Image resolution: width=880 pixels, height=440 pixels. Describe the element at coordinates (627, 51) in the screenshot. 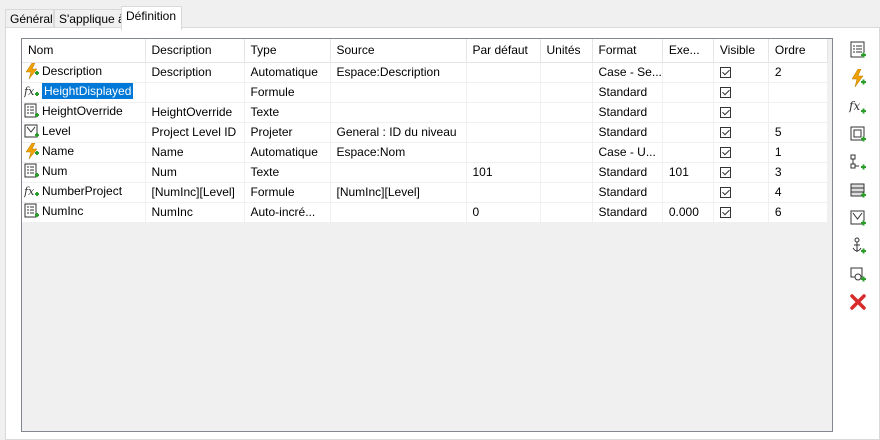

I see `col-header-format: Format` at that location.